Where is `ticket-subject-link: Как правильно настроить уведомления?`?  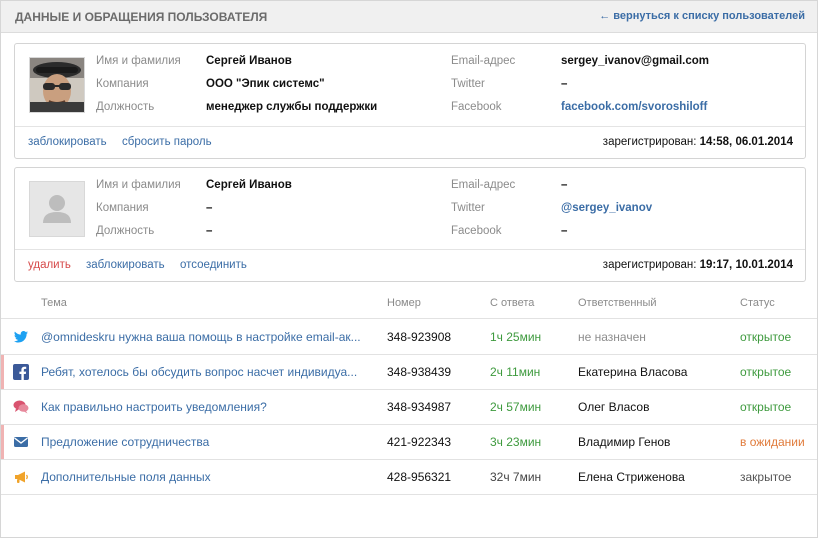 ticket-subject-link: Как правильно настроить уведомления? is located at coordinates (154, 407).